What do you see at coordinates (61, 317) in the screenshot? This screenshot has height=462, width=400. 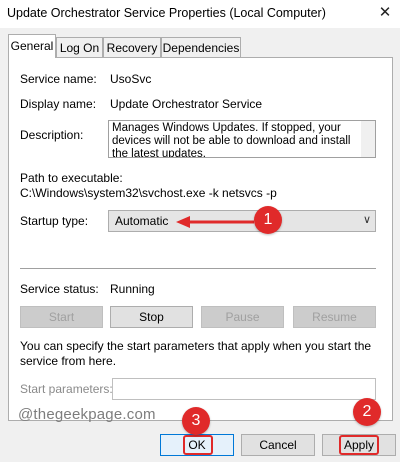 I see `start-button: Start` at bounding box center [61, 317].